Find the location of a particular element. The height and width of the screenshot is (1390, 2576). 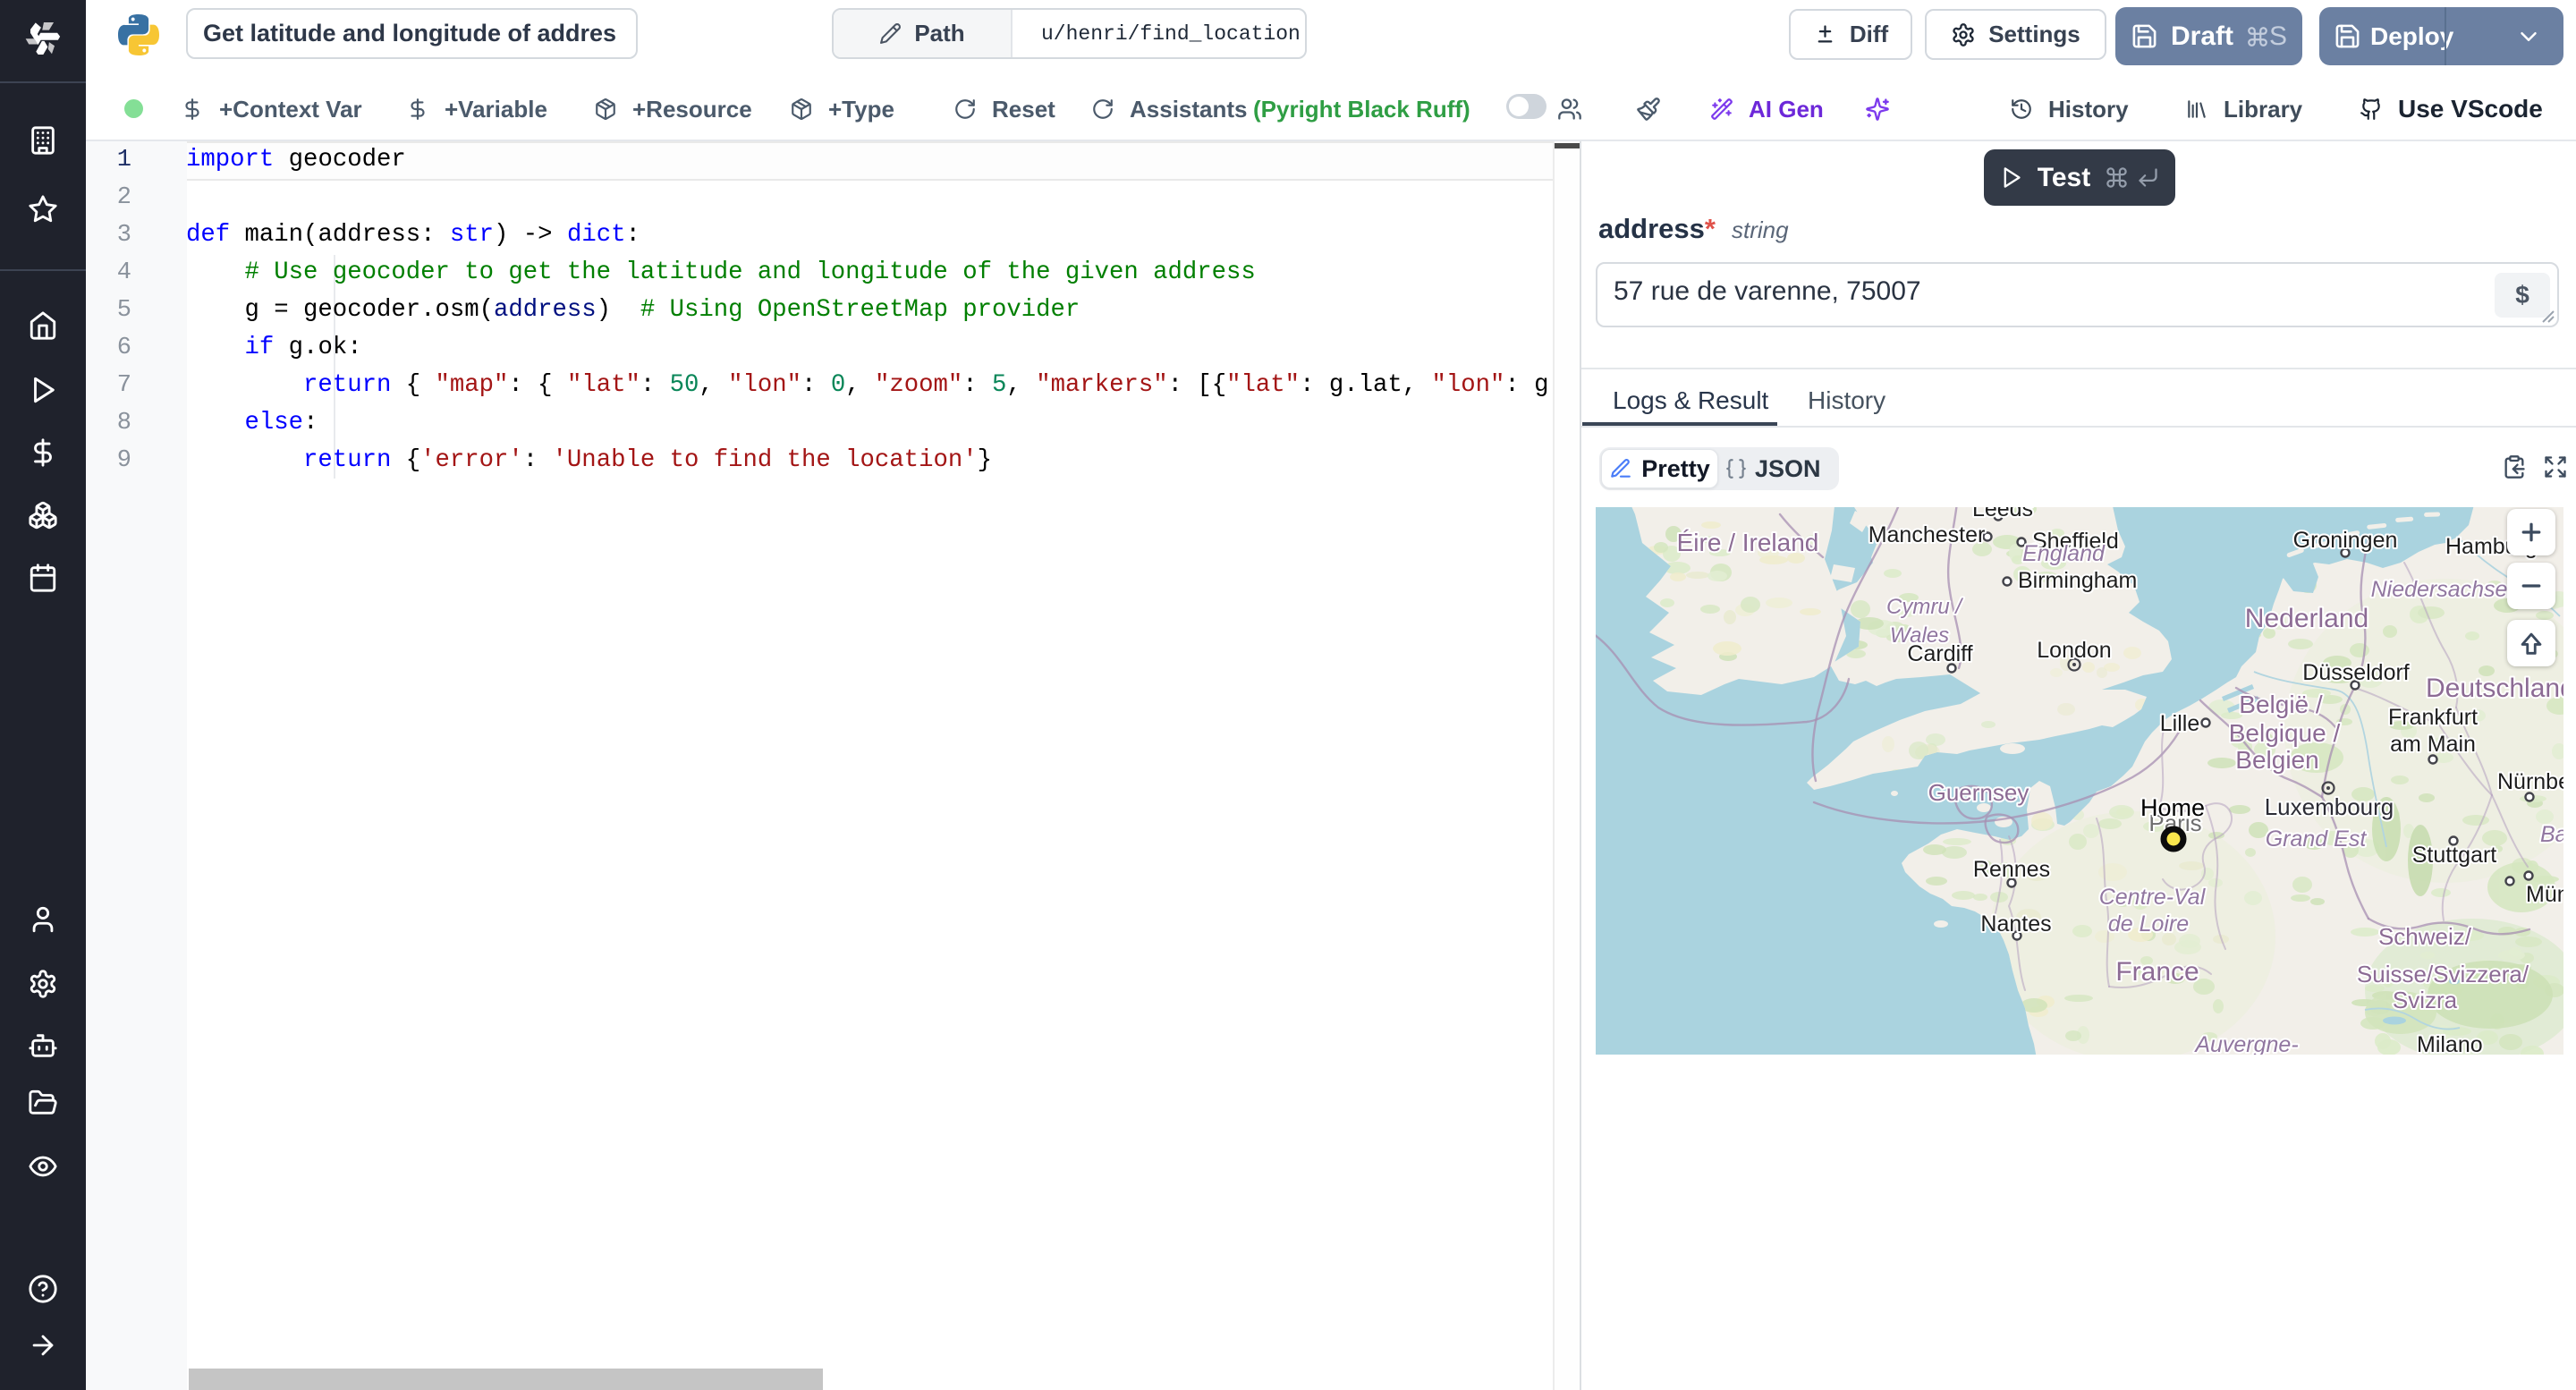

svg-text: Home is located at coordinates (2172, 807).